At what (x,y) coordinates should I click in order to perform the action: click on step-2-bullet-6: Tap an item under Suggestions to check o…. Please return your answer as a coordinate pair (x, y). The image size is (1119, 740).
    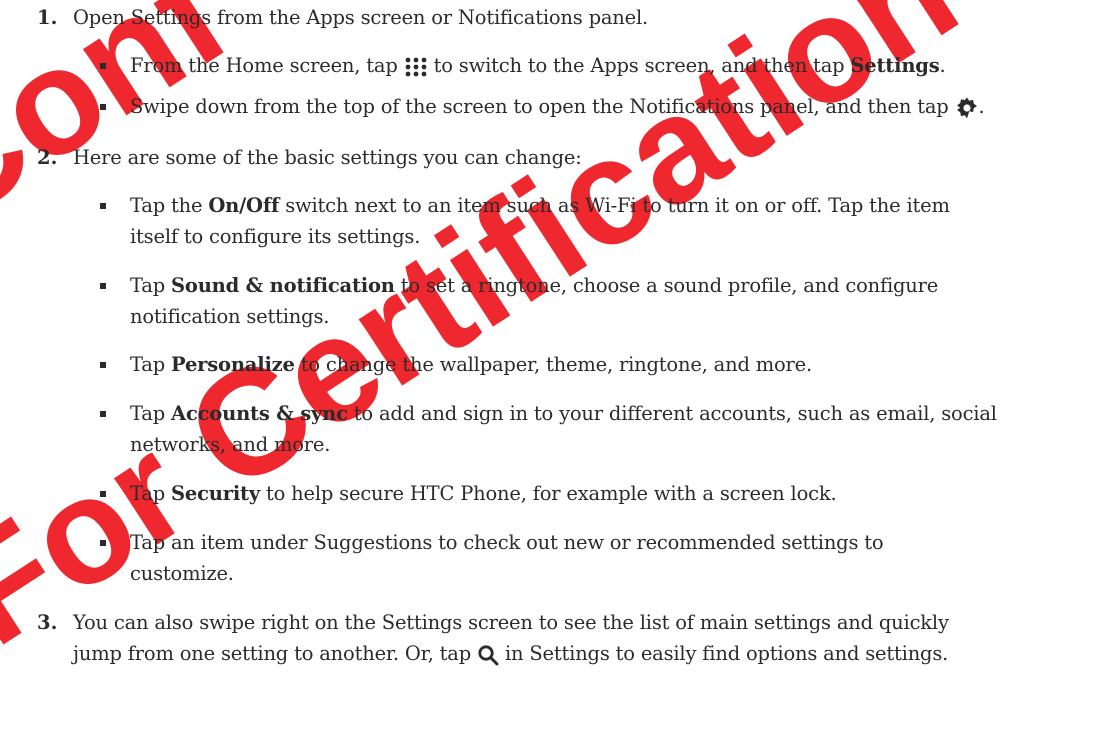
    Looking at the image, I should click on (507, 542).